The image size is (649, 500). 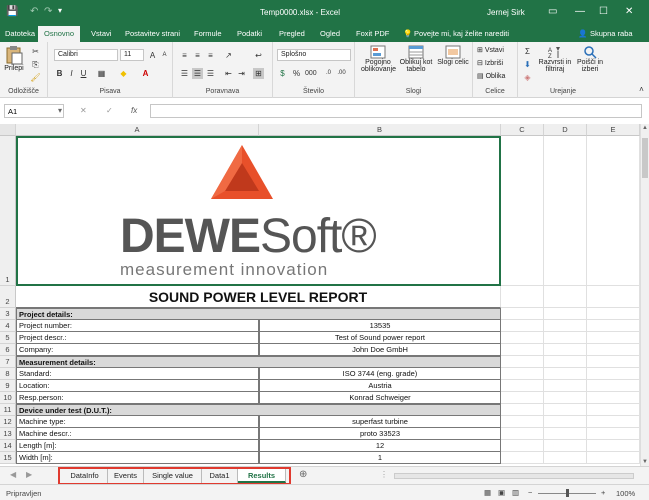 What do you see at coordinates (8, 386) in the screenshot?
I see `row-header: 9` at bounding box center [8, 386].